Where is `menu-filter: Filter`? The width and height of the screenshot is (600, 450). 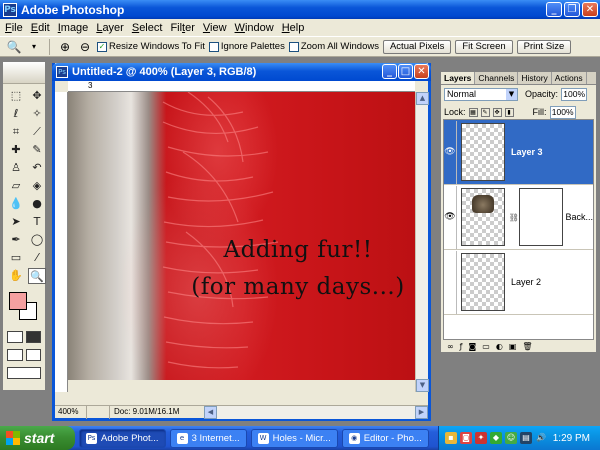 menu-filter: Filter is located at coordinates (184, 28).